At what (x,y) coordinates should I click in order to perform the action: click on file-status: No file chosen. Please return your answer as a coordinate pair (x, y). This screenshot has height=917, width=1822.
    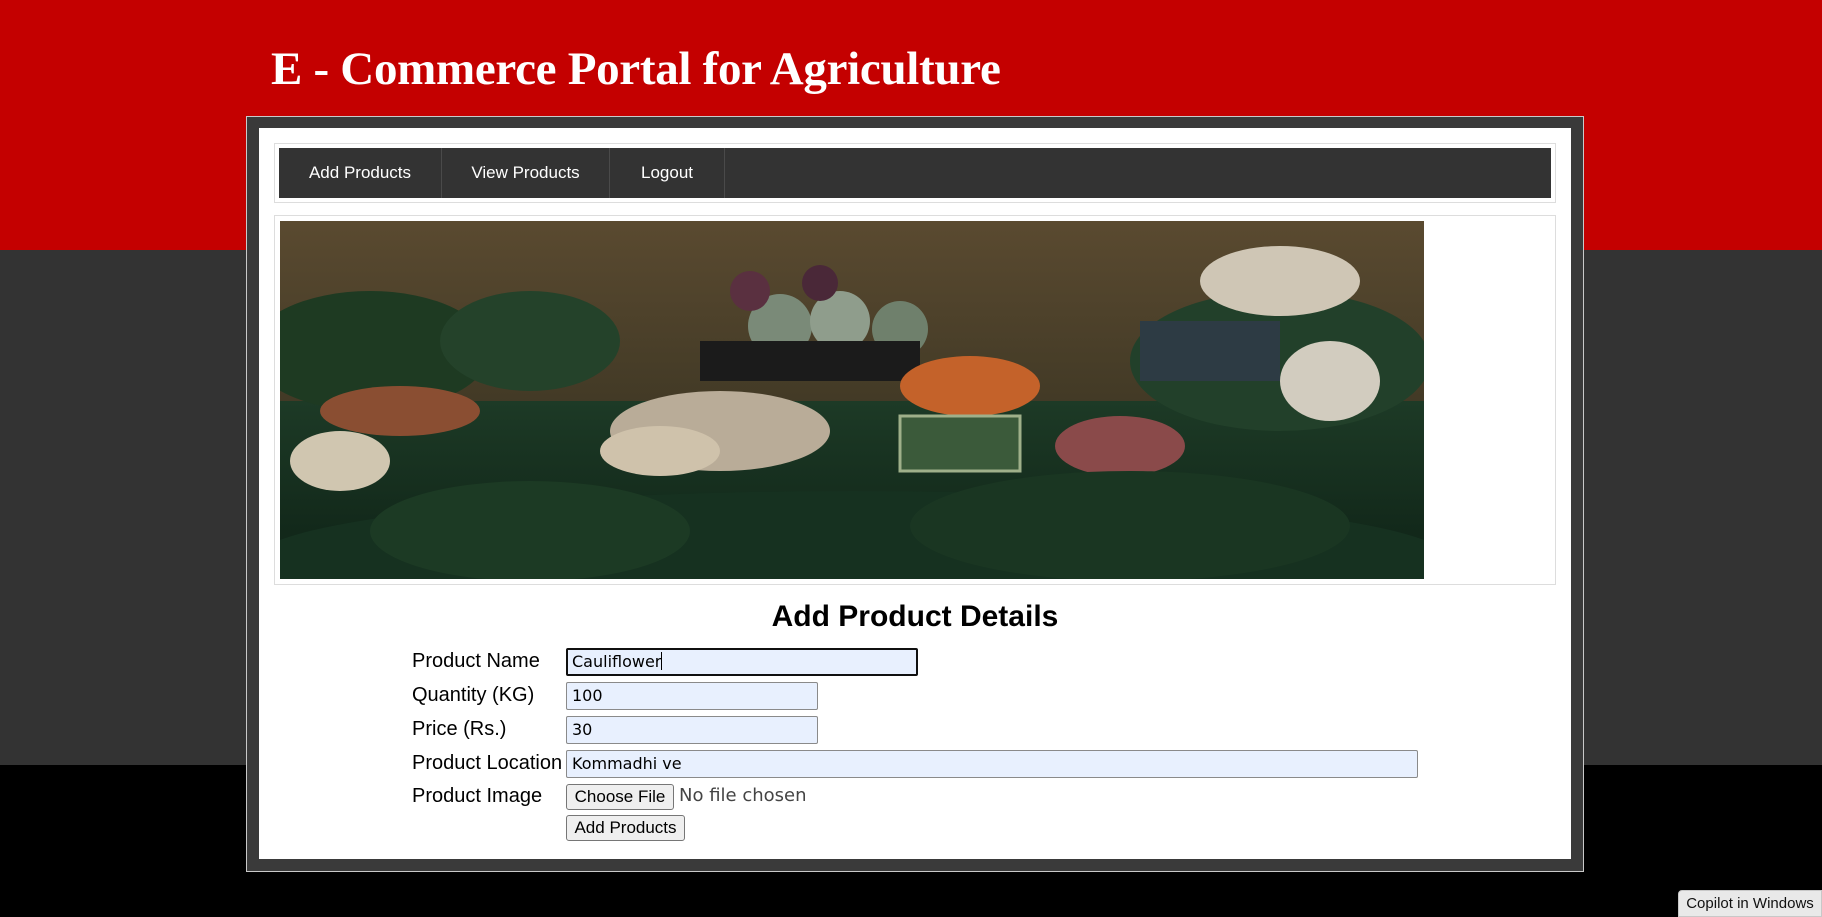
    Looking at the image, I should click on (743, 795).